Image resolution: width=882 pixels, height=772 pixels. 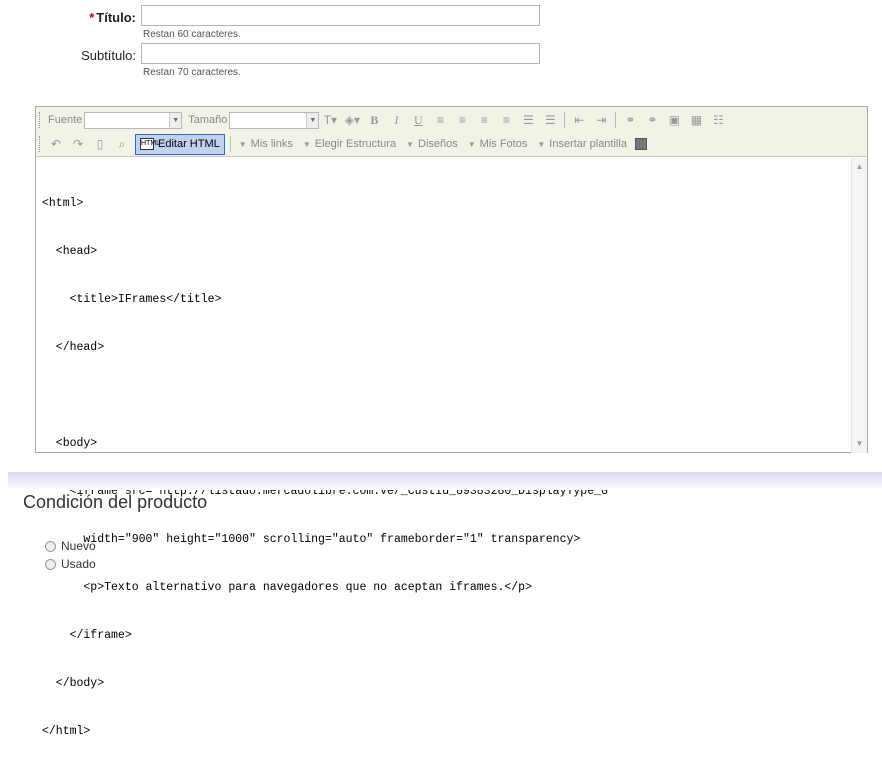 I want to click on radio-label: Usado, so click(x=78, y=564).